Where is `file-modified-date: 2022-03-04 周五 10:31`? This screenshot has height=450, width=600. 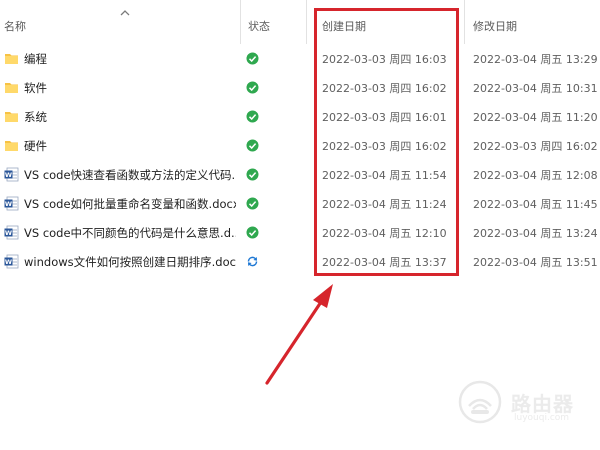 file-modified-date: 2022-03-04 周五 10:31 is located at coordinates (535, 88).